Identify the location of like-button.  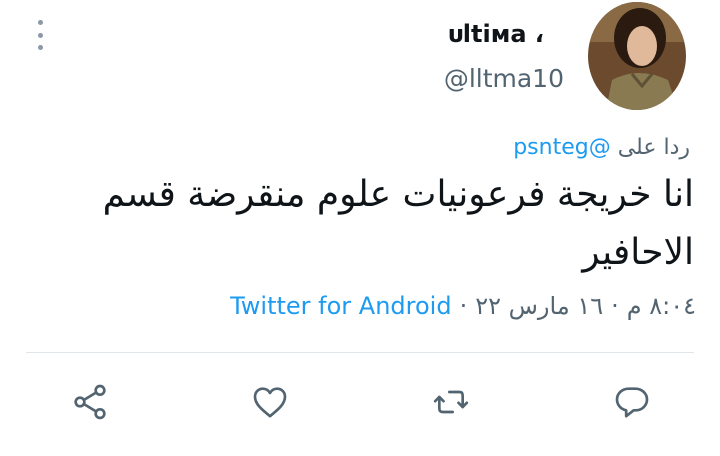
(270, 402).